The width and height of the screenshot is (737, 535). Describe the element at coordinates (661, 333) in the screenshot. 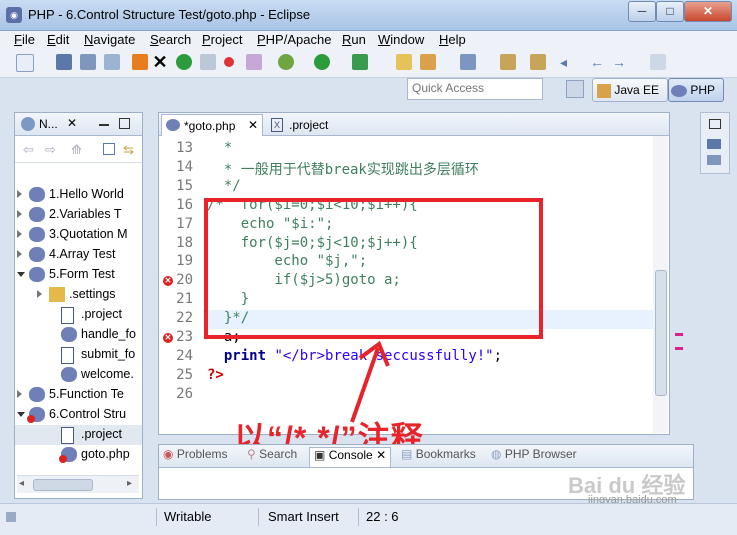

I see `editor-scroll-thumb` at that location.